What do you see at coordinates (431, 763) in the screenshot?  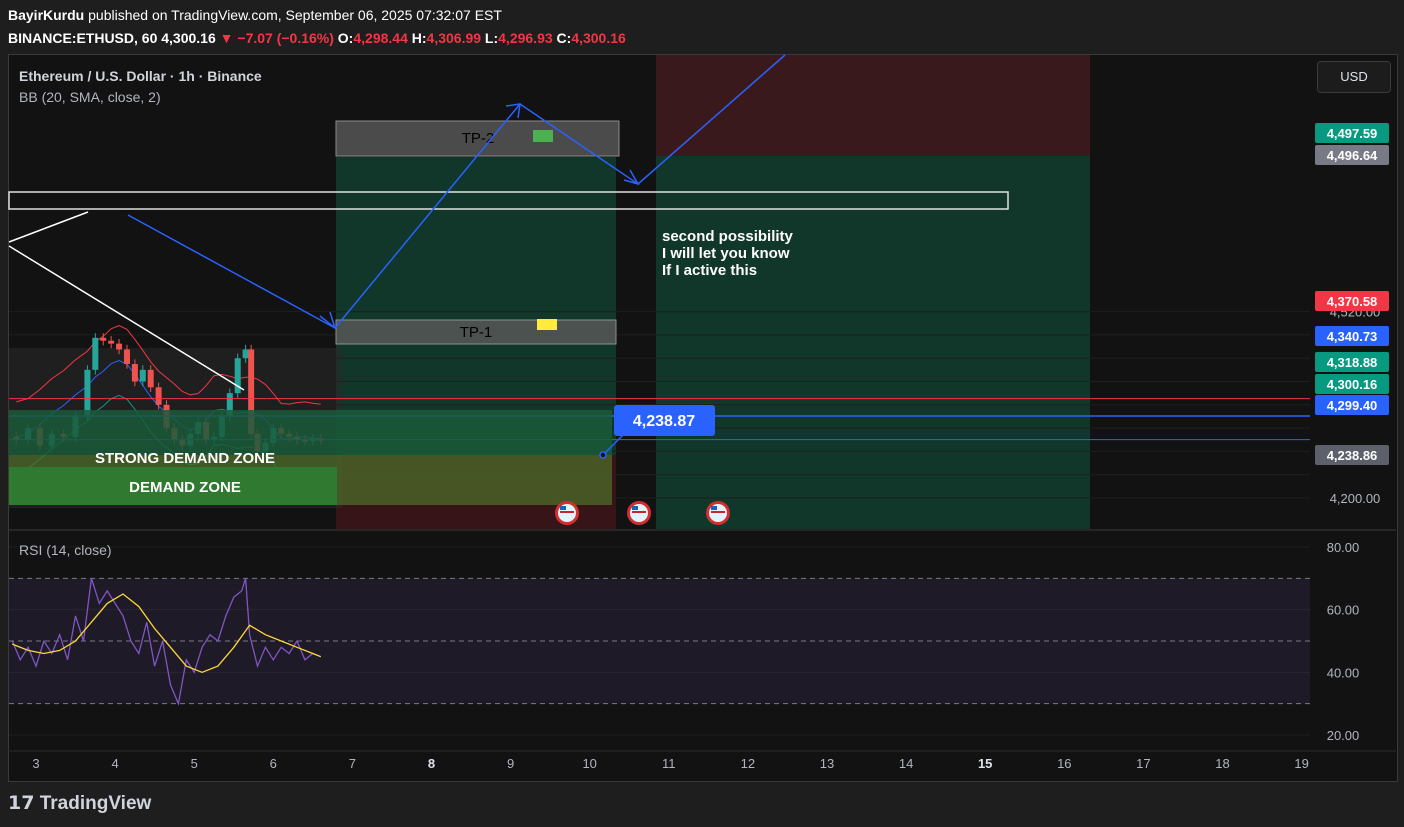 I see `time-tick-8: 8` at bounding box center [431, 763].